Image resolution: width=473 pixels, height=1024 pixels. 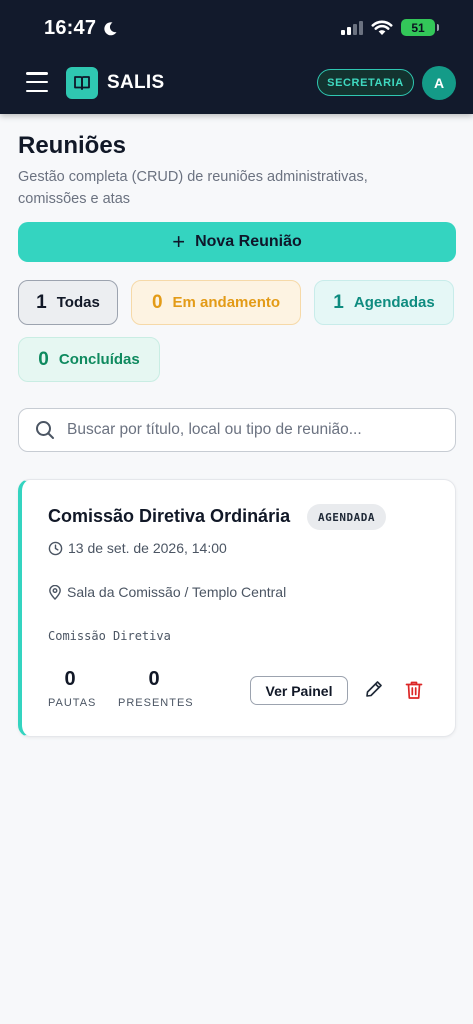 What do you see at coordinates (147, 548) in the screenshot?
I see `datetime-text: 13 de set. de 2026, 14:00` at bounding box center [147, 548].